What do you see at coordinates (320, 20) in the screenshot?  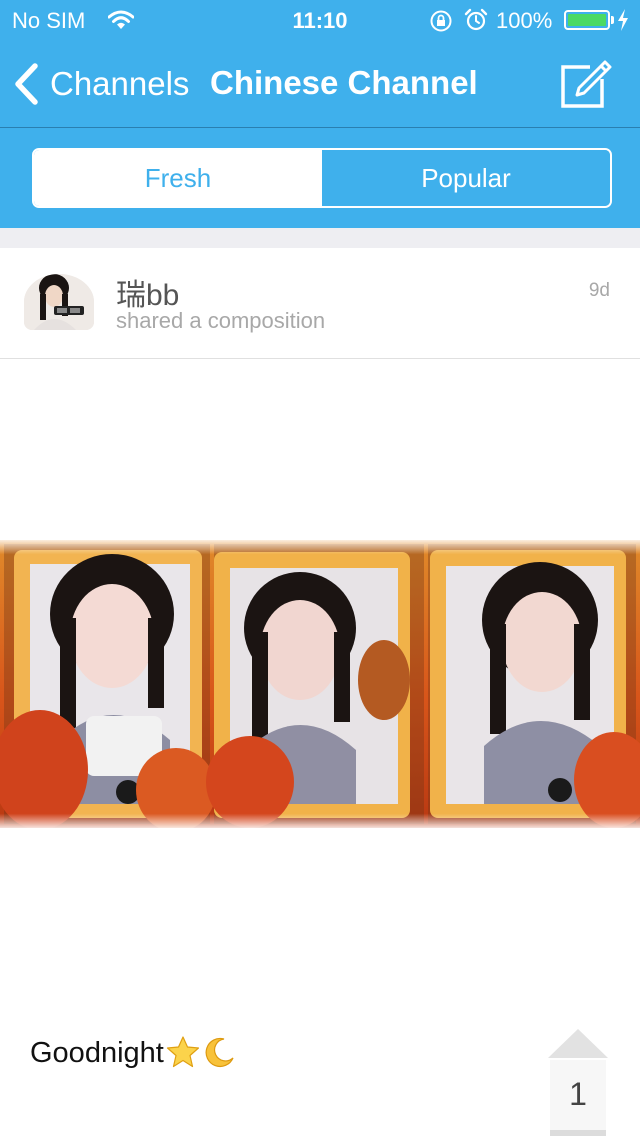 I see `status-bar: No SIM 11:10 100%` at bounding box center [320, 20].